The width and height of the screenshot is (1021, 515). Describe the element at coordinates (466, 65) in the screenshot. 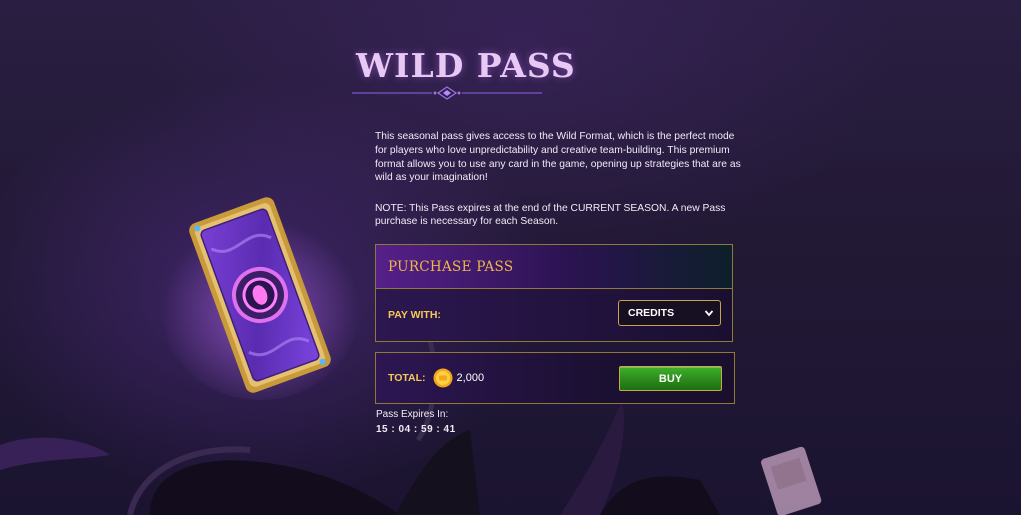

I see `page-title: WILD PASS` at that location.